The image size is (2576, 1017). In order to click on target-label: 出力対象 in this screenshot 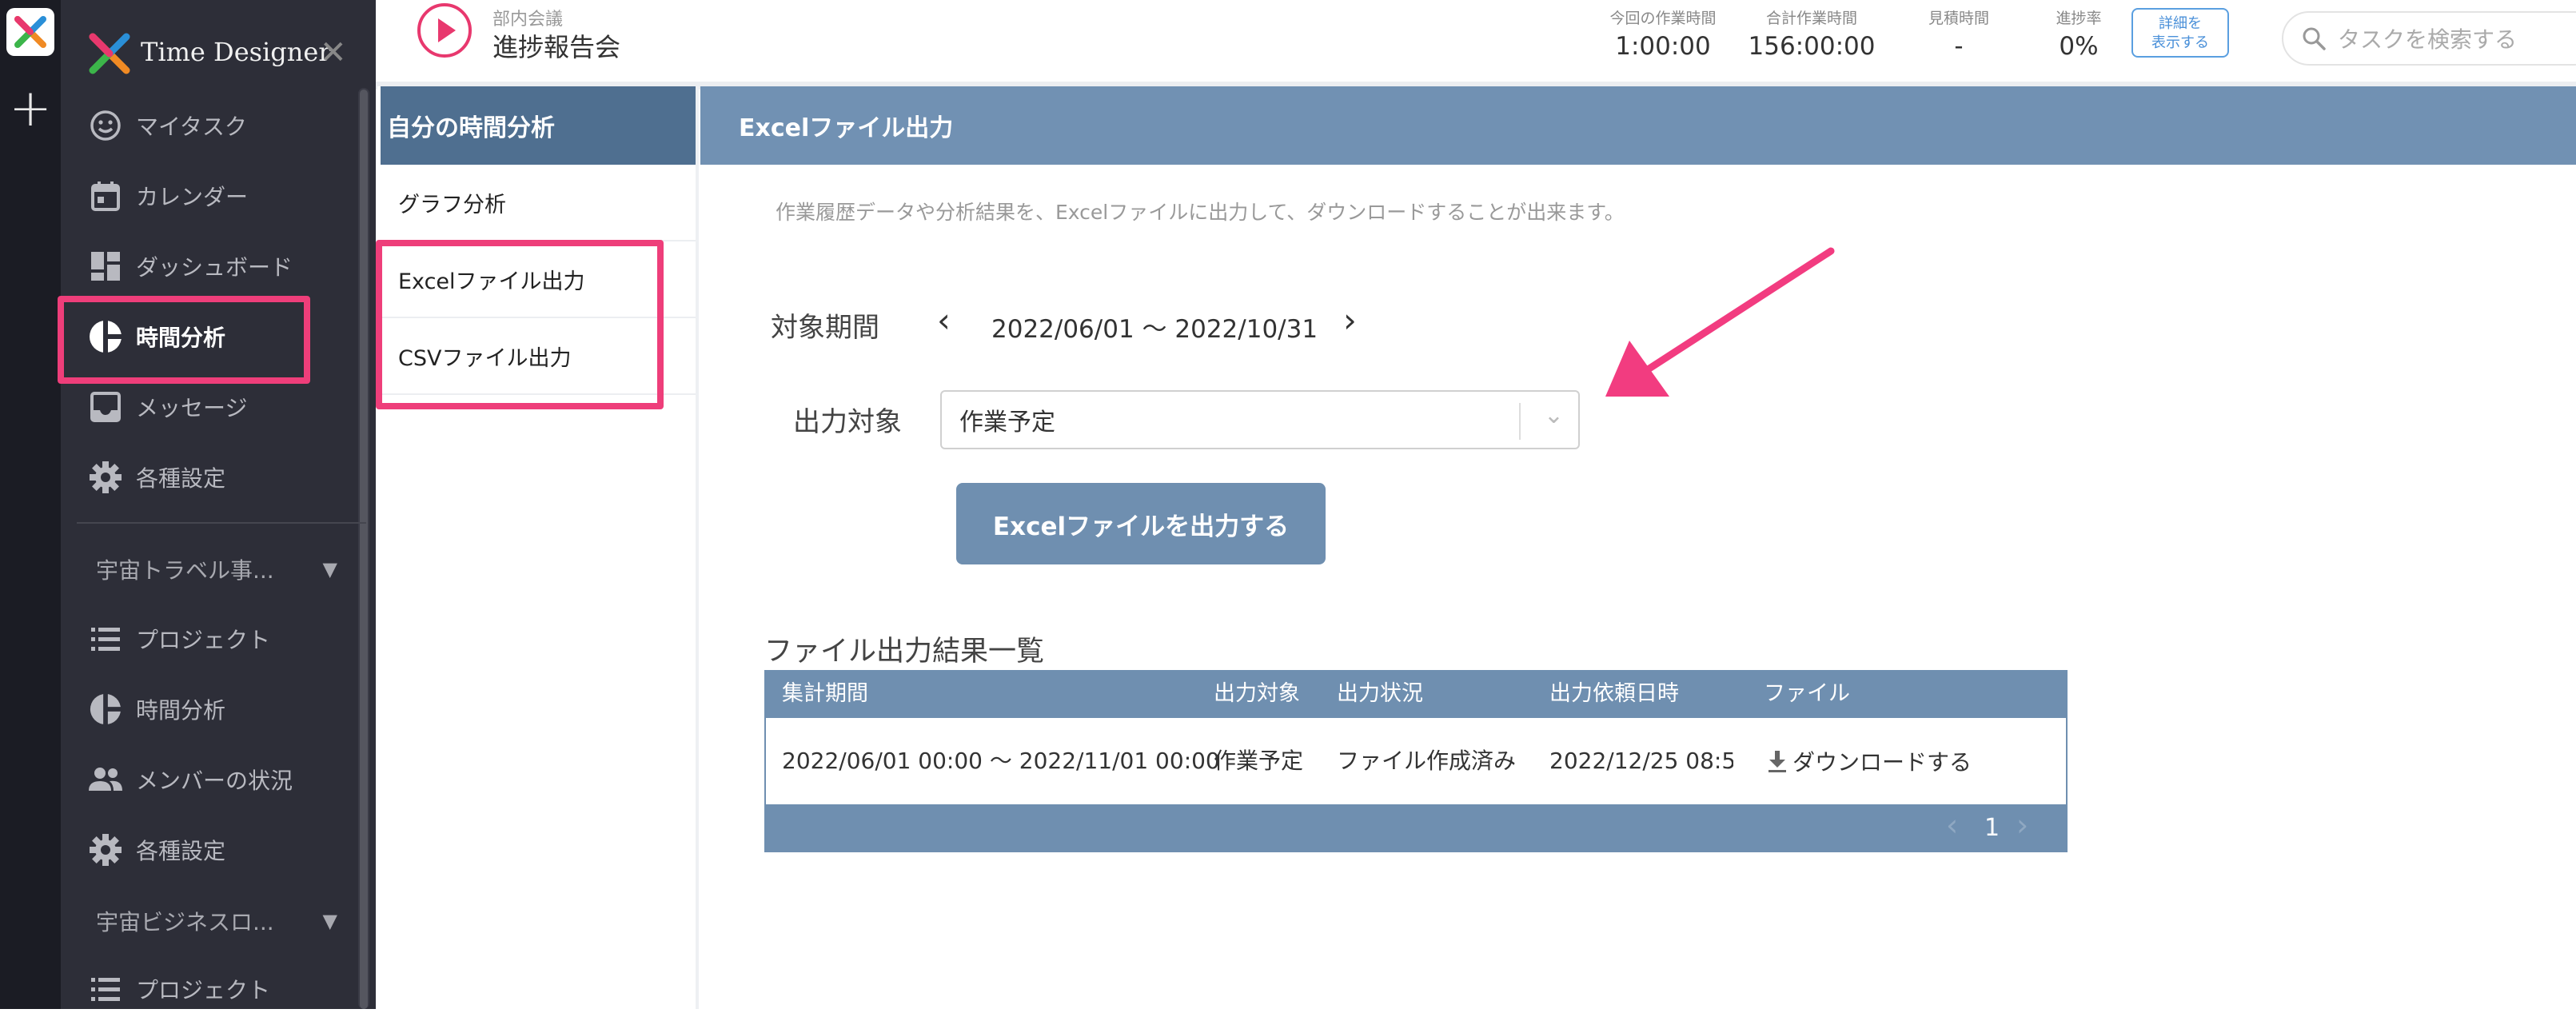, I will do `click(848, 422)`.